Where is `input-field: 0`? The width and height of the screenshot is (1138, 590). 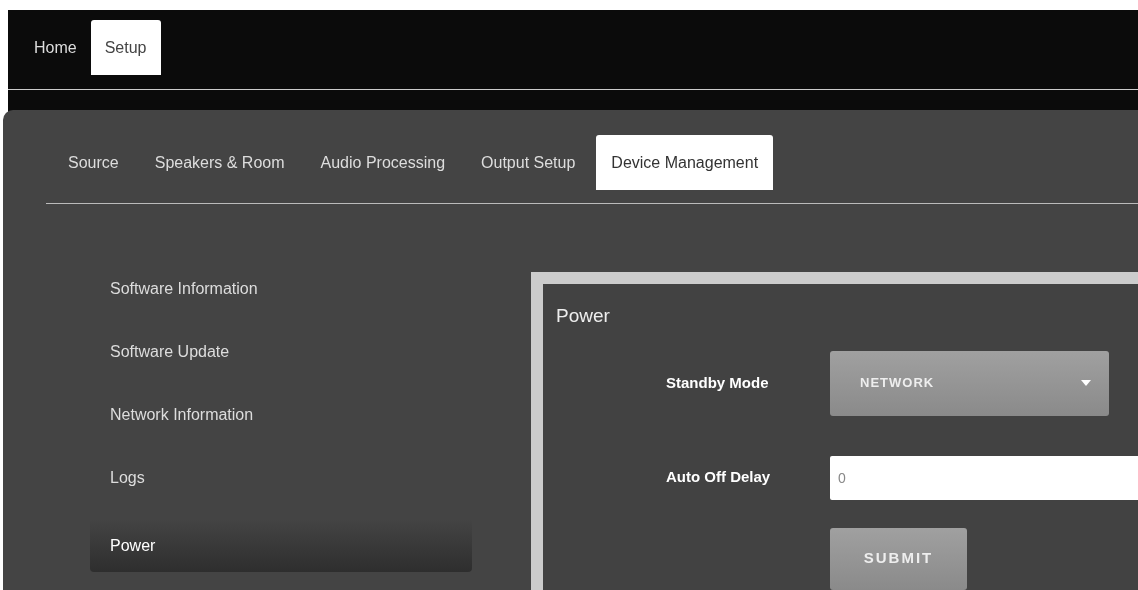 input-field: 0 is located at coordinates (984, 477).